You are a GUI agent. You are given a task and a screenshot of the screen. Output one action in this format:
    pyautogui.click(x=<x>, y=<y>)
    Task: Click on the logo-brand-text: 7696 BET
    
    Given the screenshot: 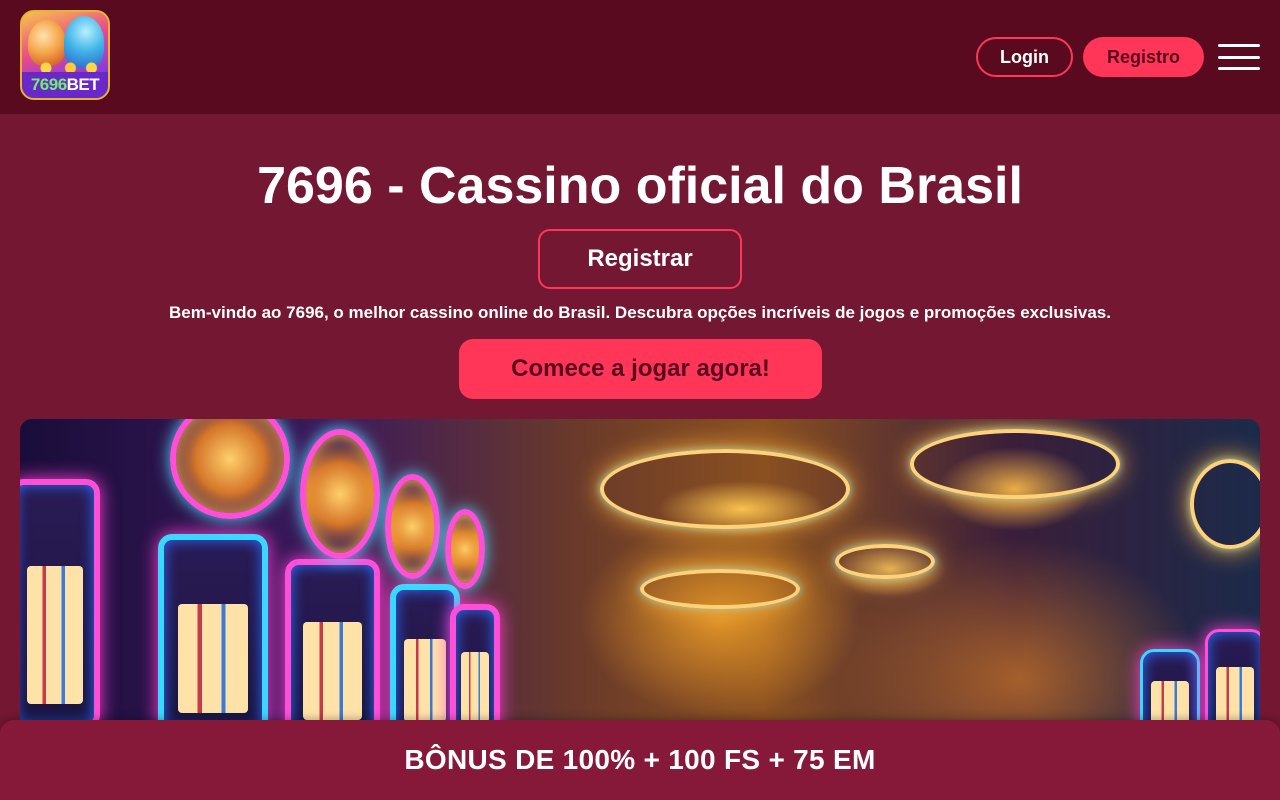 What is the action you would take?
    pyautogui.click(x=65, y=85)
    